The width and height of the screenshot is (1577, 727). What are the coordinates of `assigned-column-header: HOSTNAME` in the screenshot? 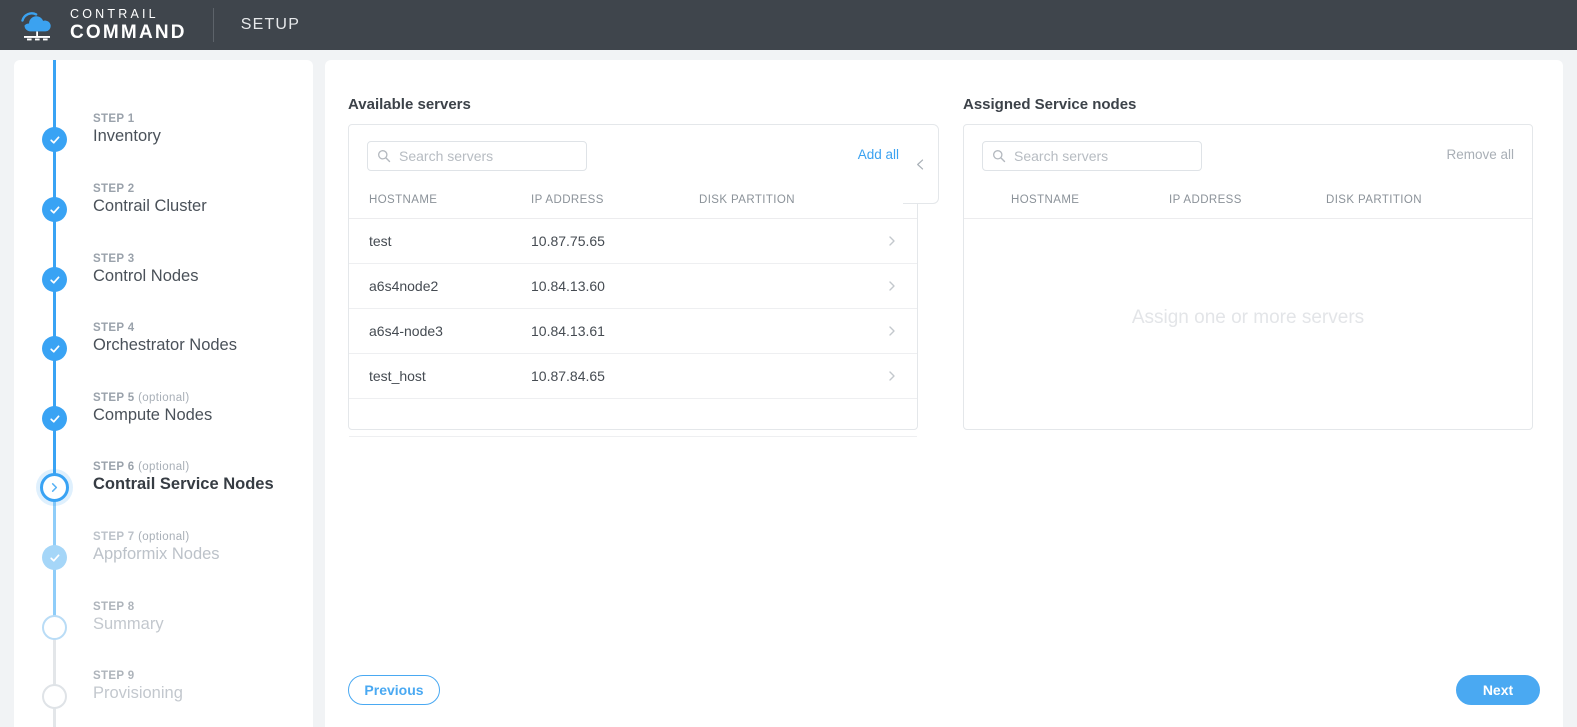 It's located at (1045, 200).